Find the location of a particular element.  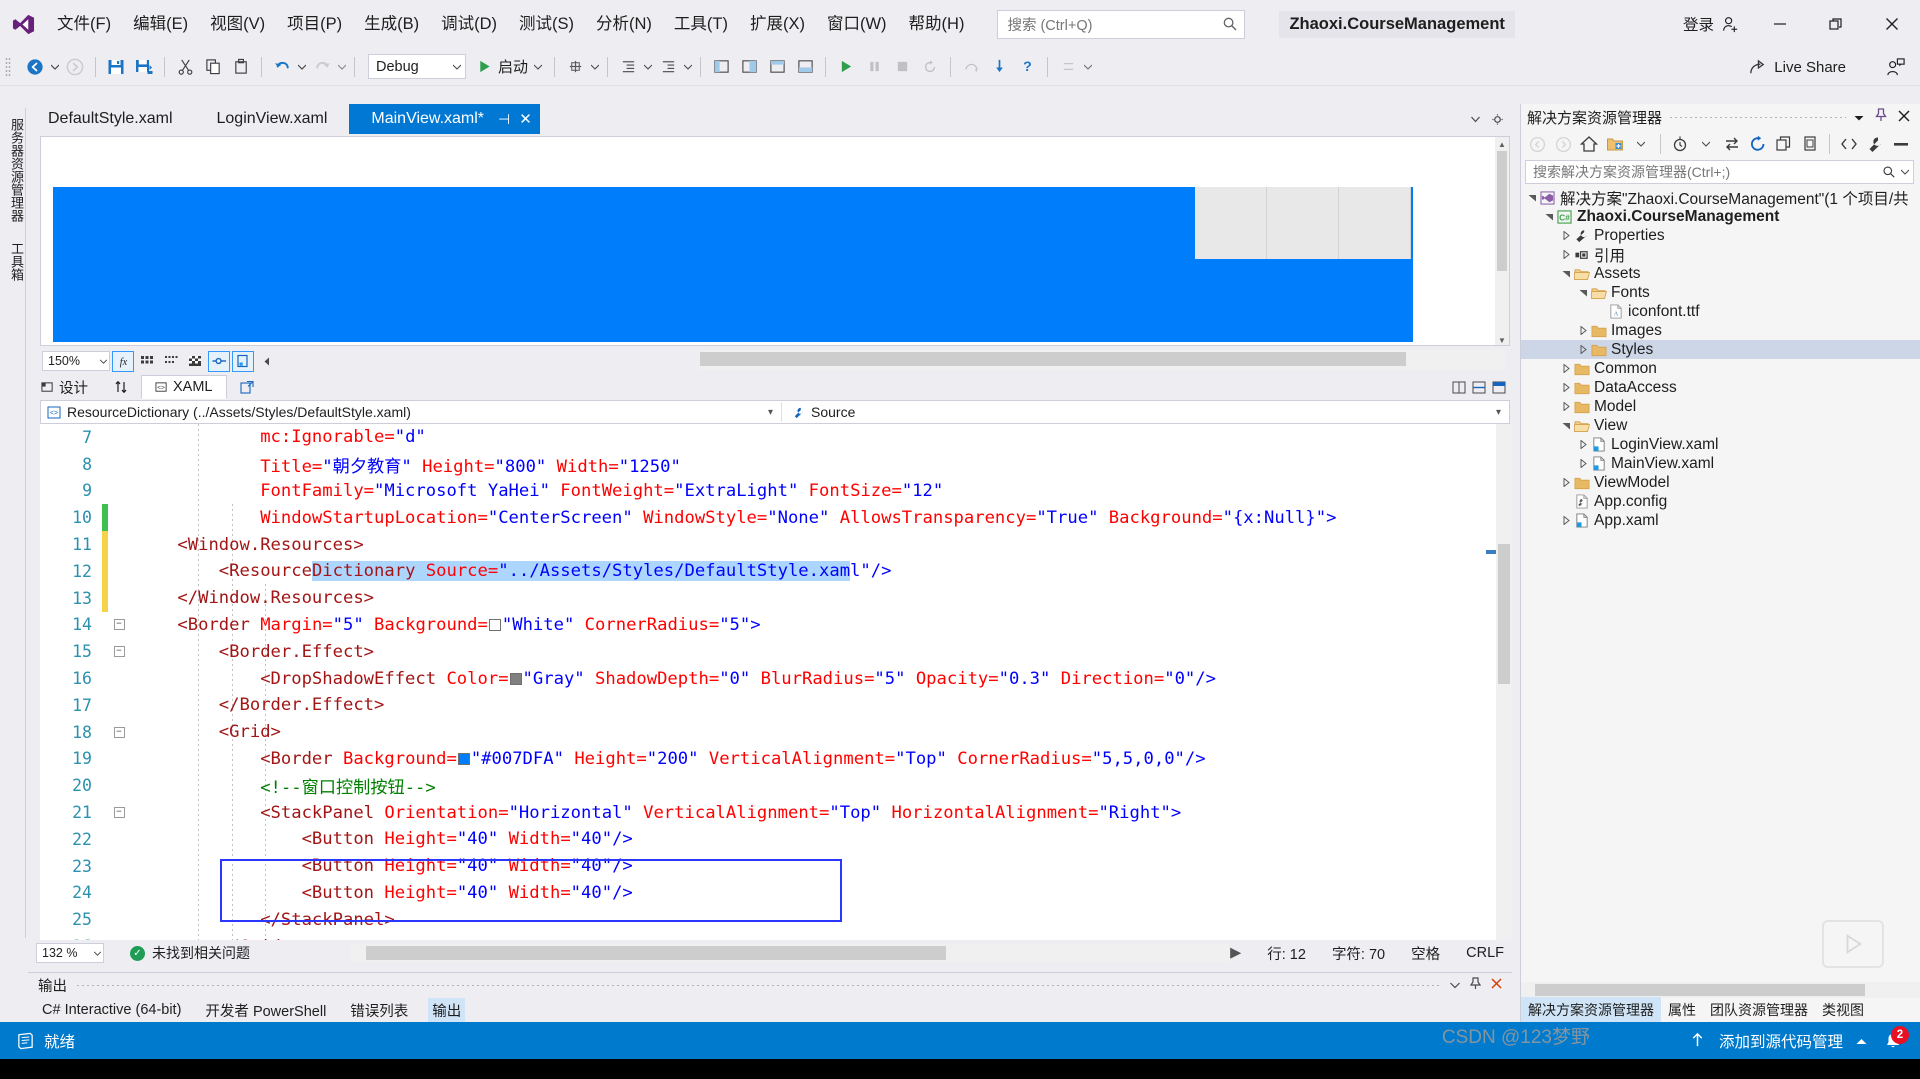

server-explorer-tab: 服务器资源管理器 is located at coordinates (13, 170).